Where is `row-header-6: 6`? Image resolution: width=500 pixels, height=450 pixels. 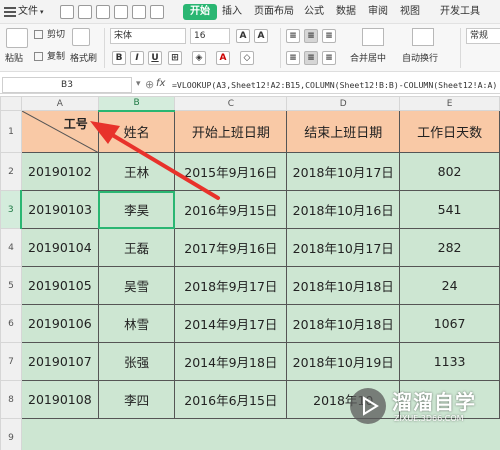
row-header-6: 6 is located at coordinates (11, 323).